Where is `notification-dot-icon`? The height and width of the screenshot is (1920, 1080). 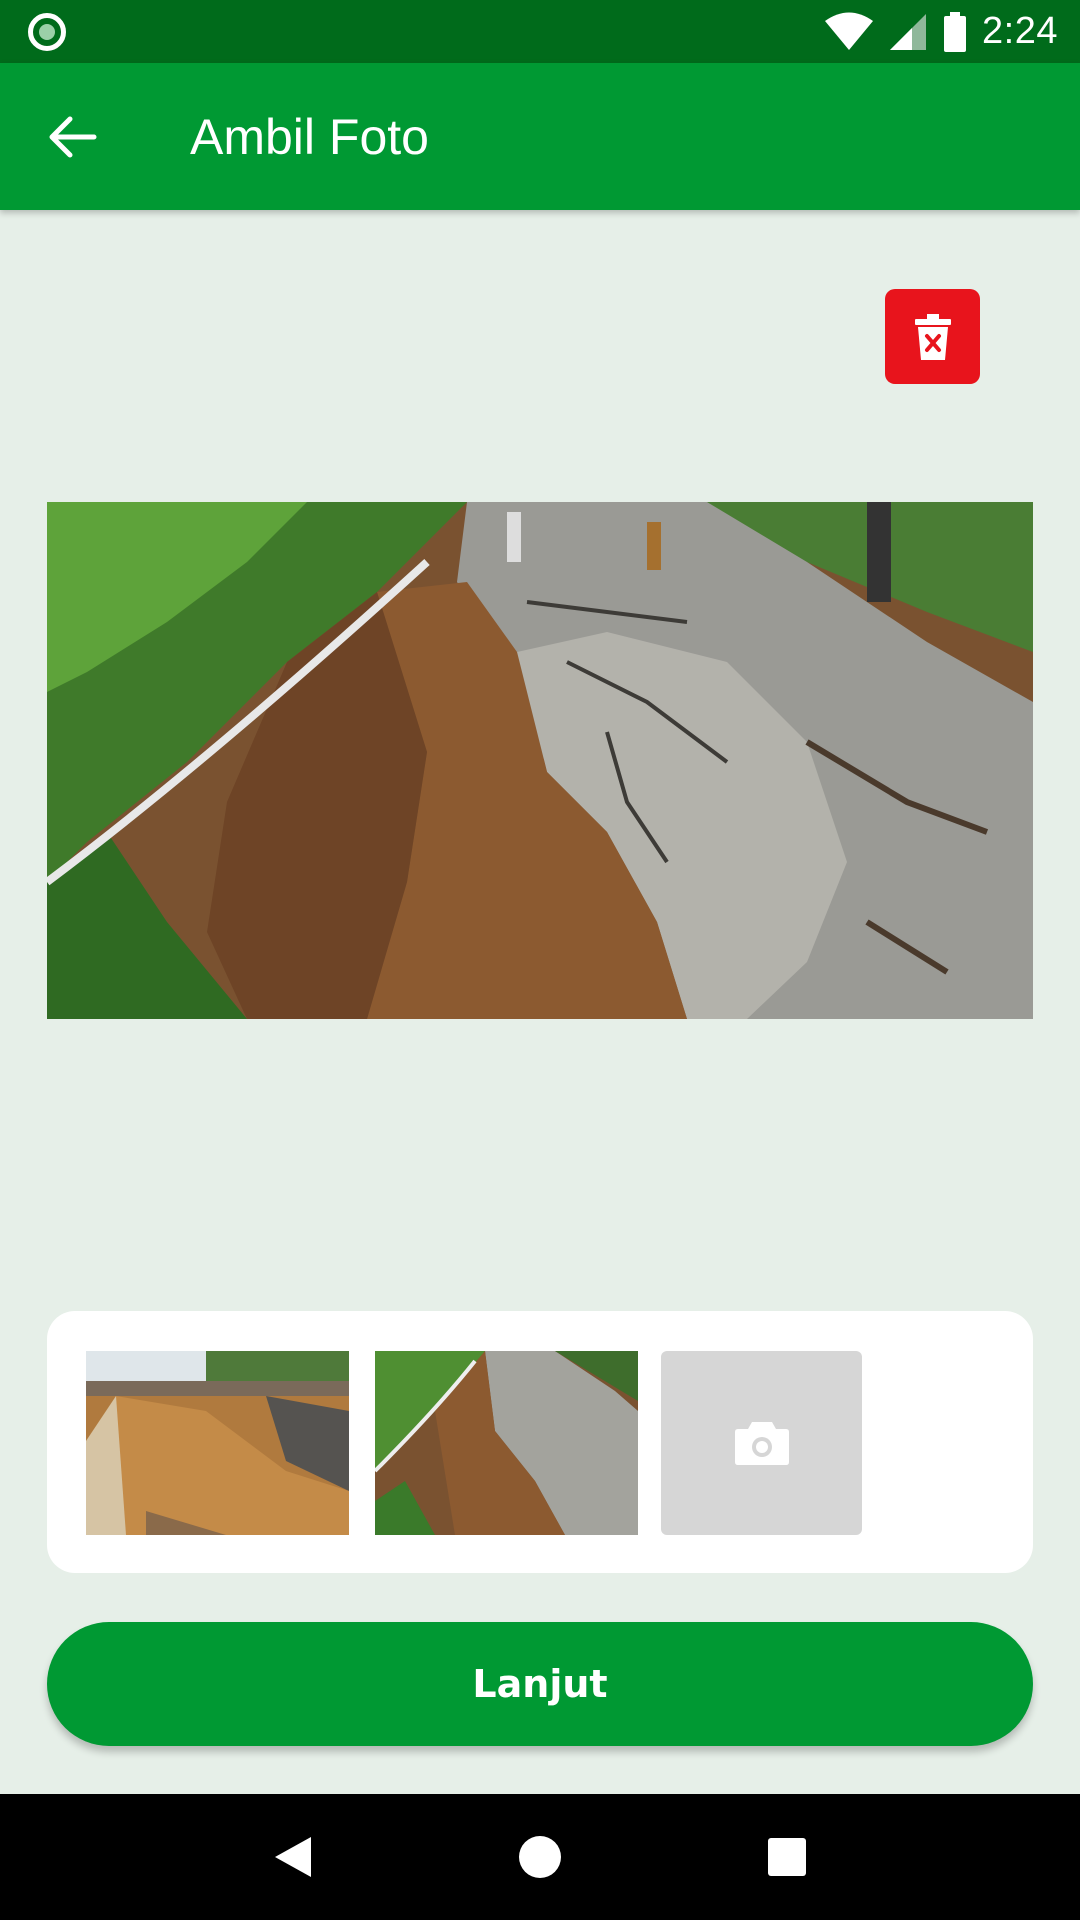 notification-dot-icon is located at coordinates (47, 31).